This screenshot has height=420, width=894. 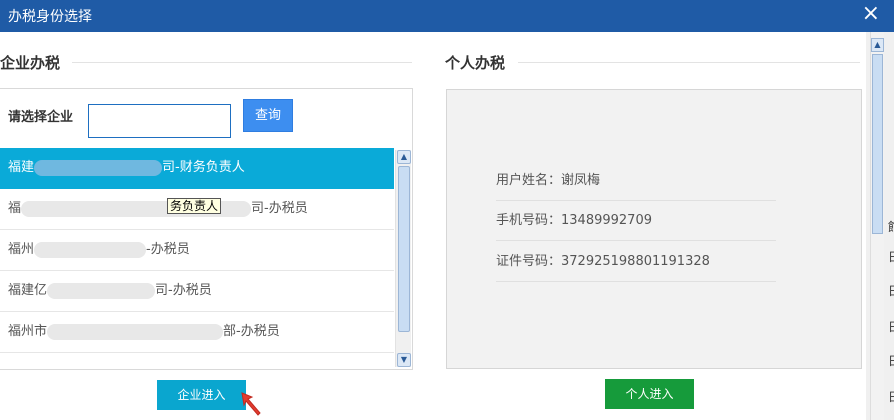 I want to click on enterprise-list-item: 福建 司-财务负责人, so click(x=197, y=168).